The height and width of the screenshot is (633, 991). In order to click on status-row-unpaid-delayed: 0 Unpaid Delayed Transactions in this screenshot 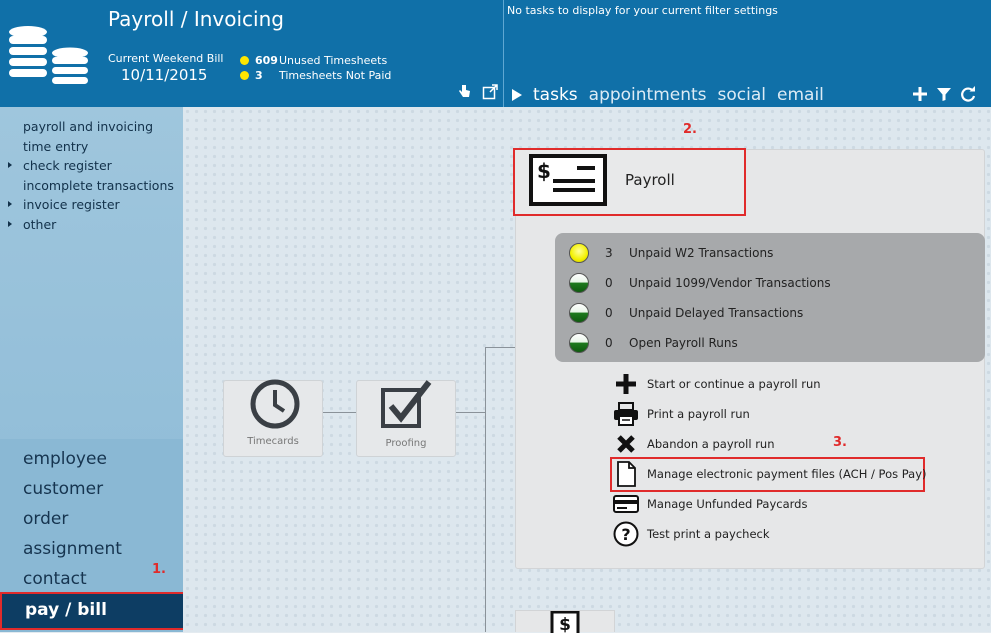, I will do `click(686, 313)`.